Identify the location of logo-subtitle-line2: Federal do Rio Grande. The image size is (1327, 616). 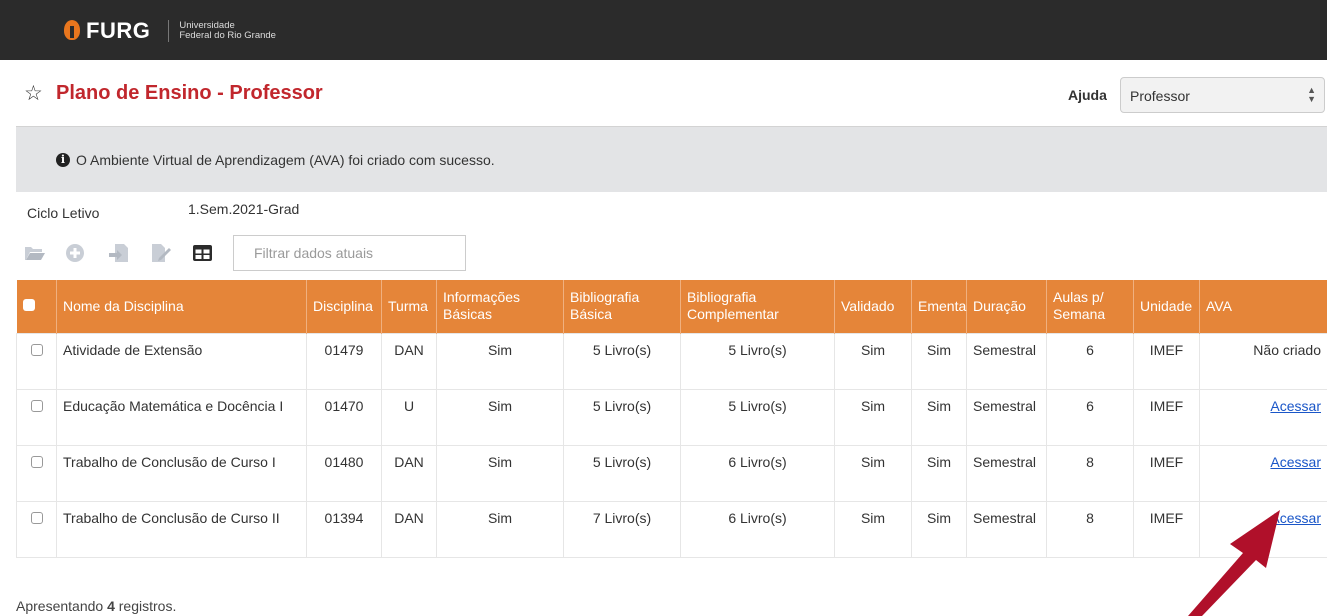
(227, 35).